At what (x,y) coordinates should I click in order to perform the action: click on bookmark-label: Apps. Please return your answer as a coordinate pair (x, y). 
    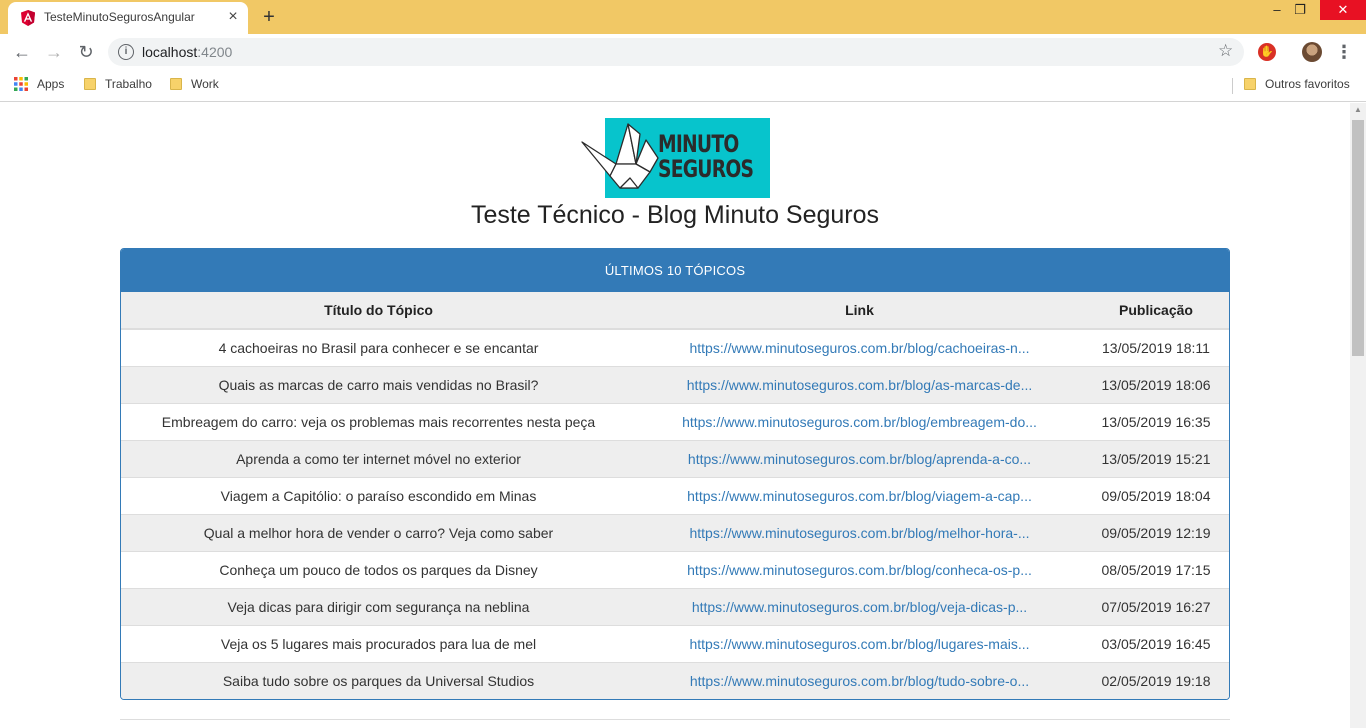
    Looking at the image, I should click on (51, 84).